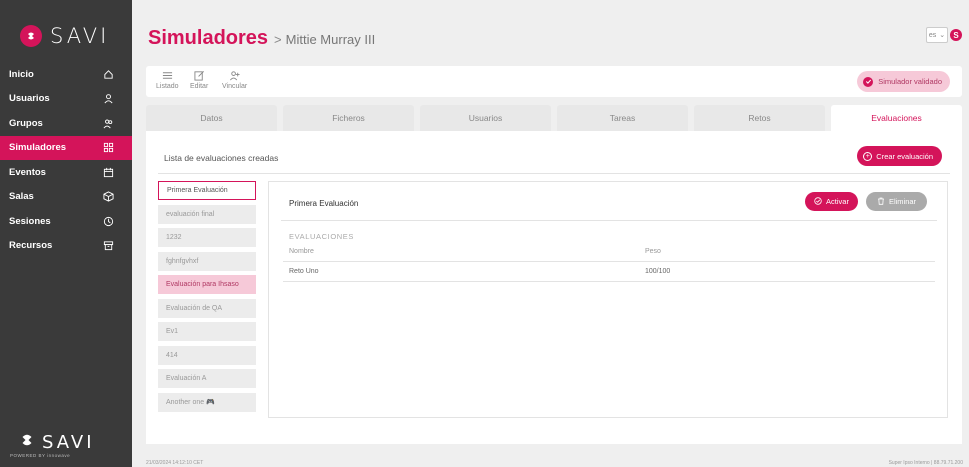 The image size is (969, 467). I want to click on delete-label: Eliminar, so click(902, 201).